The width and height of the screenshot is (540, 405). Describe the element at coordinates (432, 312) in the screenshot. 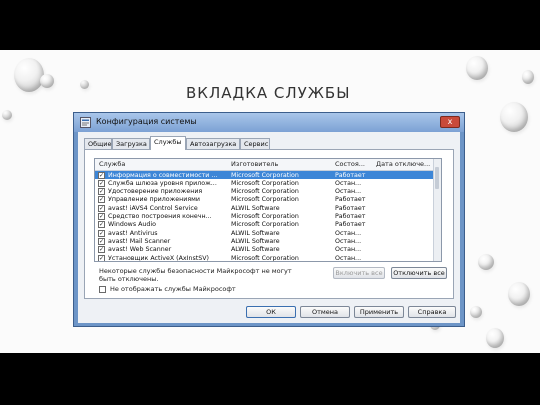

I see `help-button: Справка` at that location.